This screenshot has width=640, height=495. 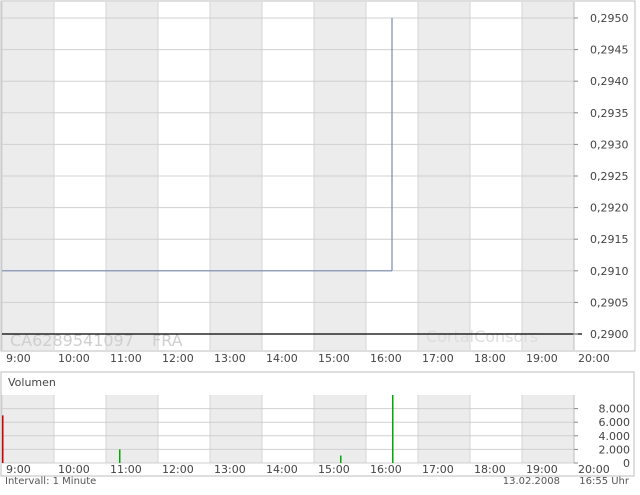 What do you see at coordinates (609, 334) in the screenshot?
I see `price-ytick-label: 0,2900` at bounding box center [609, 334].